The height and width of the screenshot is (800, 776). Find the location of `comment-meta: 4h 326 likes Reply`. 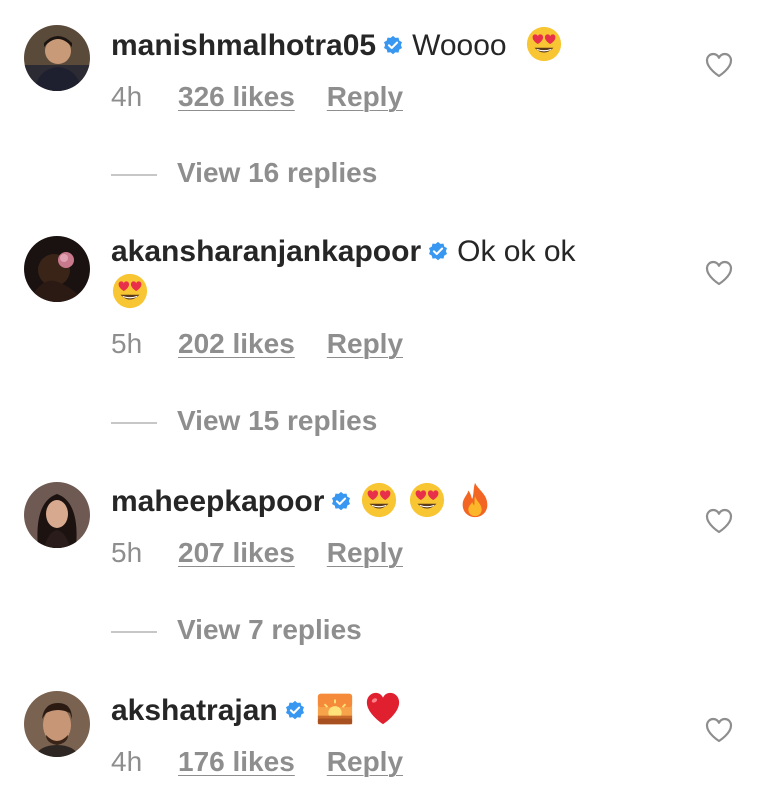

comment-meta: 4h 326 likes Reply is located at coordinates (257, 97).